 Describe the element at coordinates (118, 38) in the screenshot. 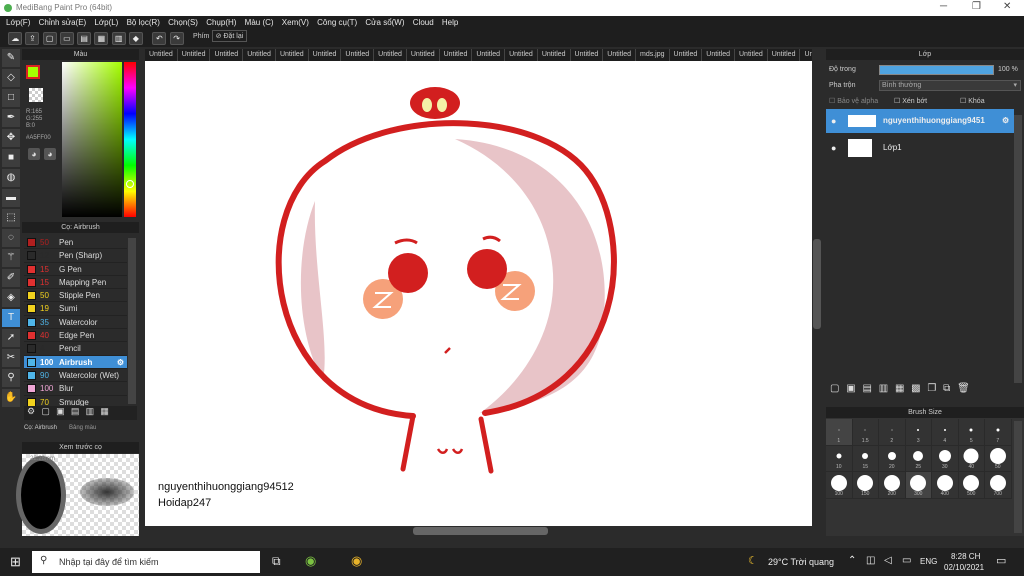

I see `doc-icon: ▥` at that location.